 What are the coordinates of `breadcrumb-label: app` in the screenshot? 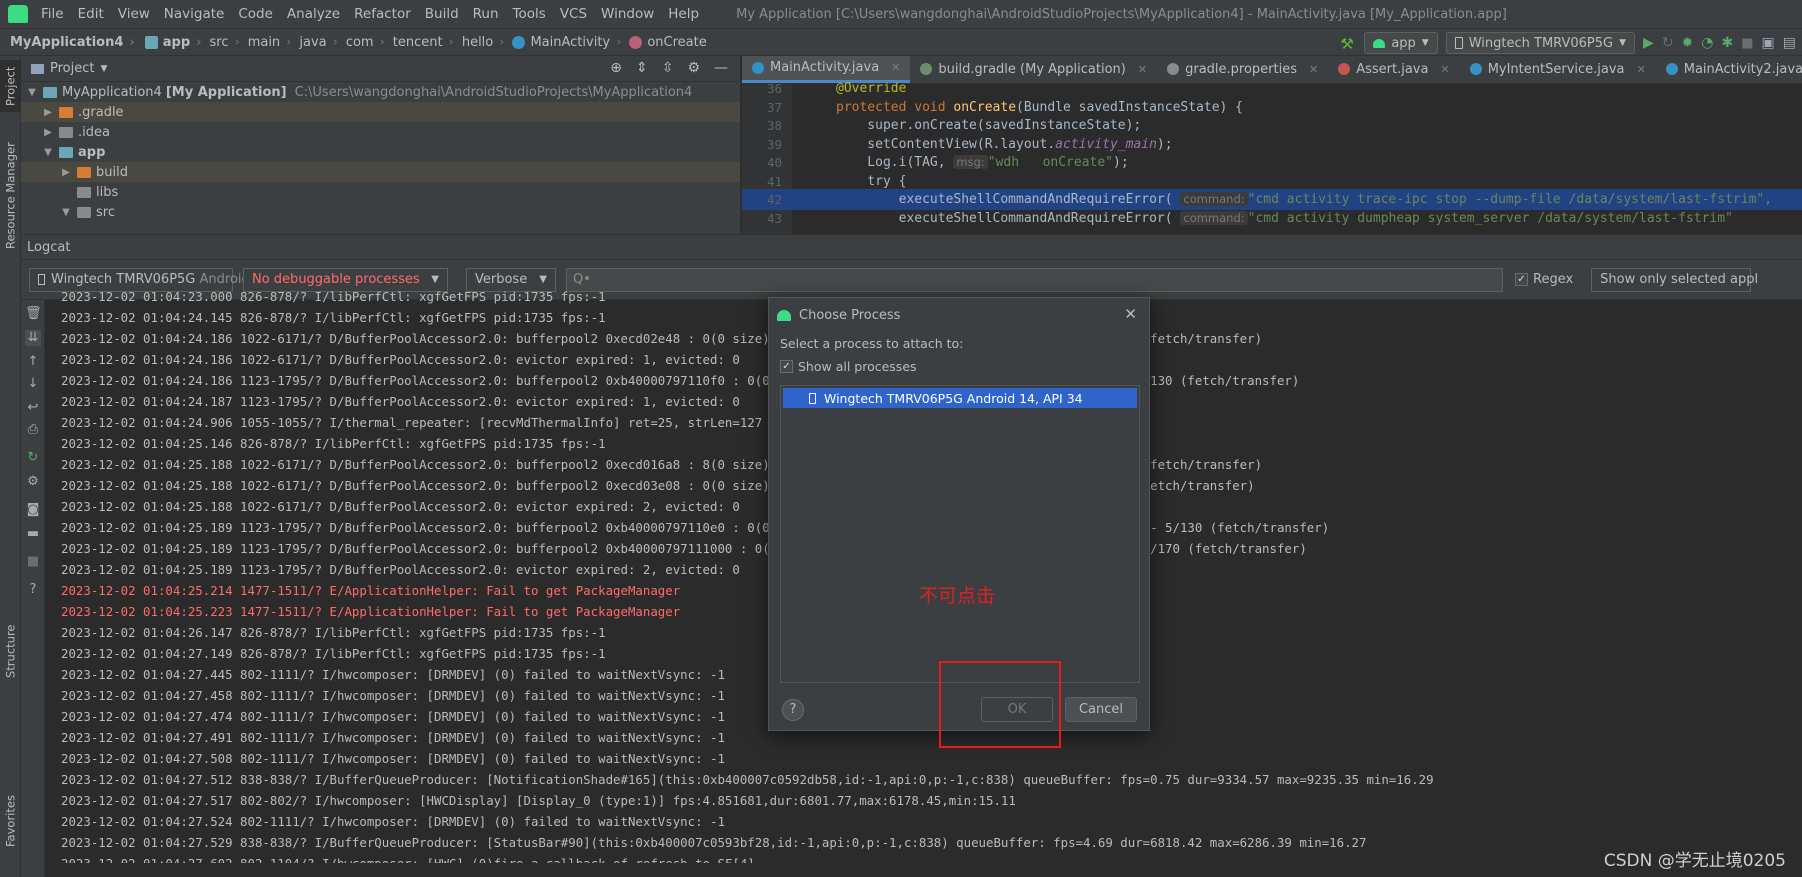 It's located at (176, 42).